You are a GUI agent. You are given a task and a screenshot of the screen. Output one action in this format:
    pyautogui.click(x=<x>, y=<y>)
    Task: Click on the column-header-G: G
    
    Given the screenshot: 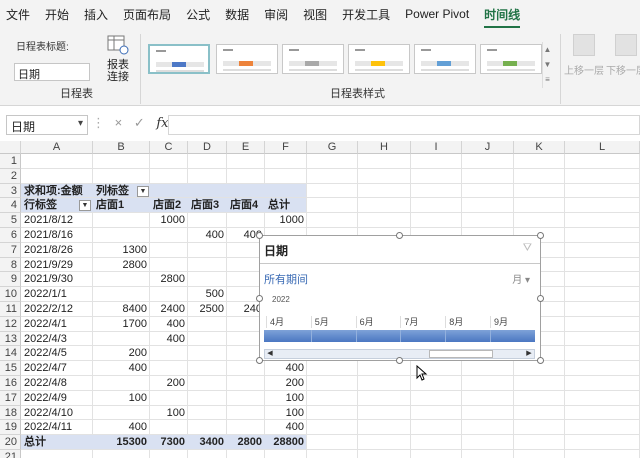 What is the action you would take?
    pyautogui.click(x=332, y=147)
    